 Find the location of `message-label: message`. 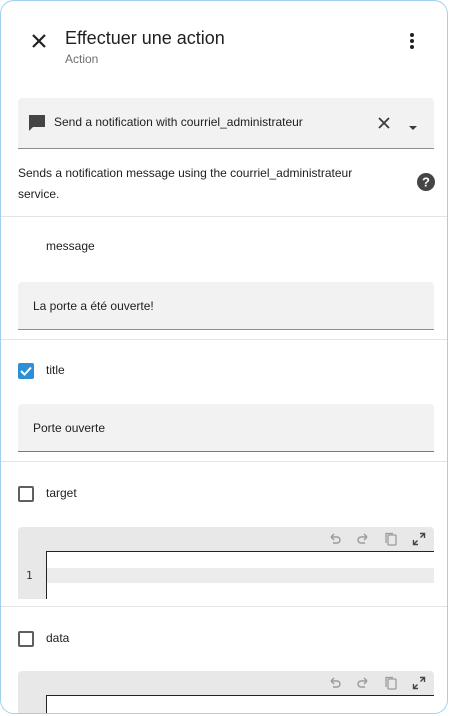

message-label: message is located at coordinates (70, 246).